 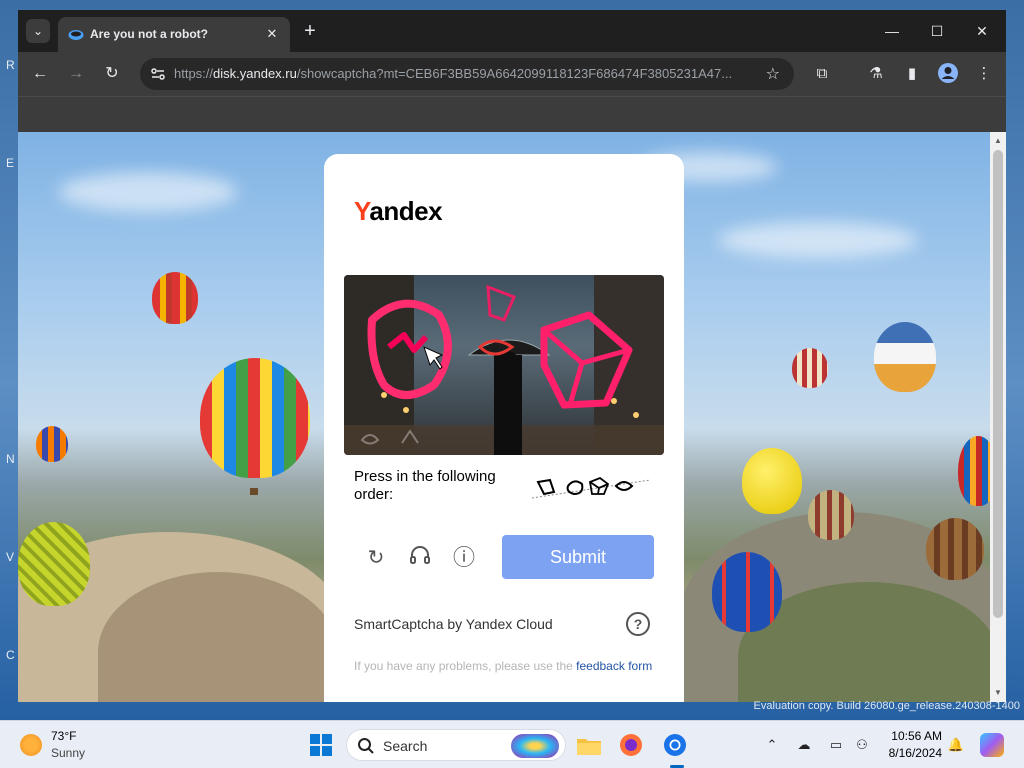 What do you see at coordinates (68, 753) in the screenshot?
I see `weather-condition: Sunny` at bounding box center [68, 753].